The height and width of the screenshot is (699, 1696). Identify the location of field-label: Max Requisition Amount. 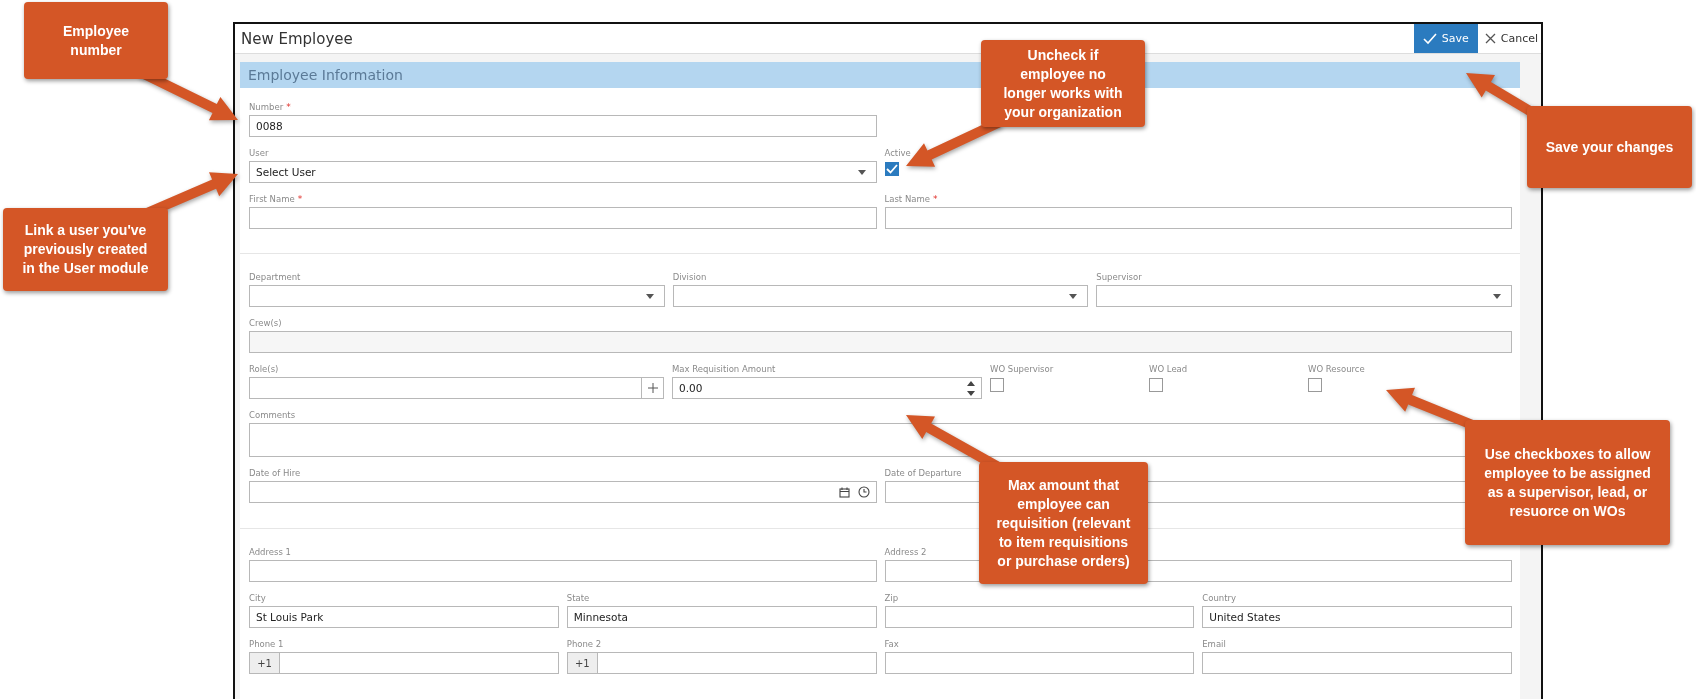
(724, 368).